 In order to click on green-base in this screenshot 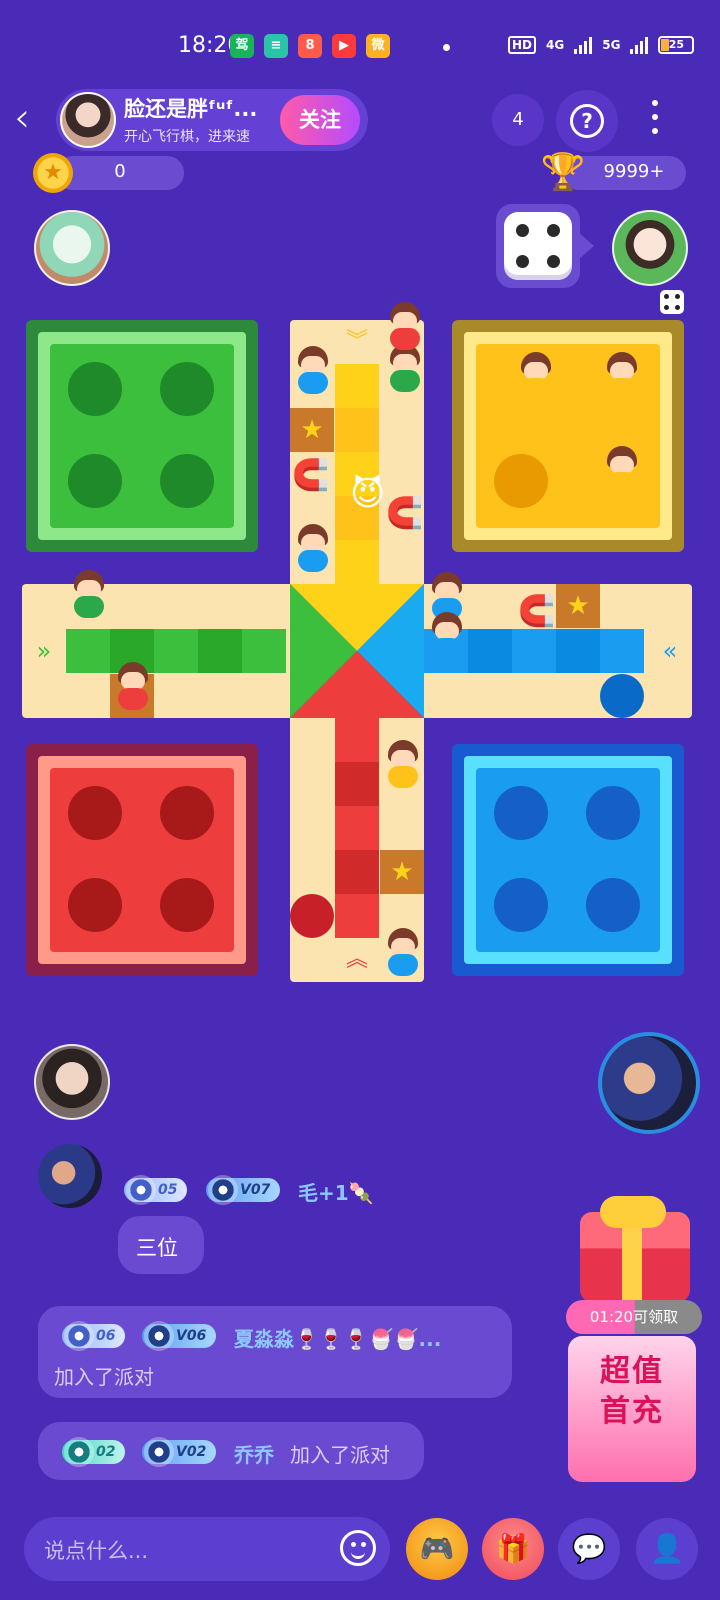, I will do `click(142, 436)`.